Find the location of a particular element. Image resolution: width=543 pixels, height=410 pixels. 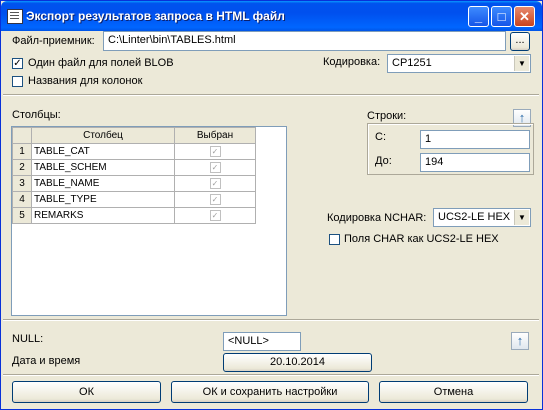

column-name-cell: TABLE_NAME is located at coordinates (103, 183).